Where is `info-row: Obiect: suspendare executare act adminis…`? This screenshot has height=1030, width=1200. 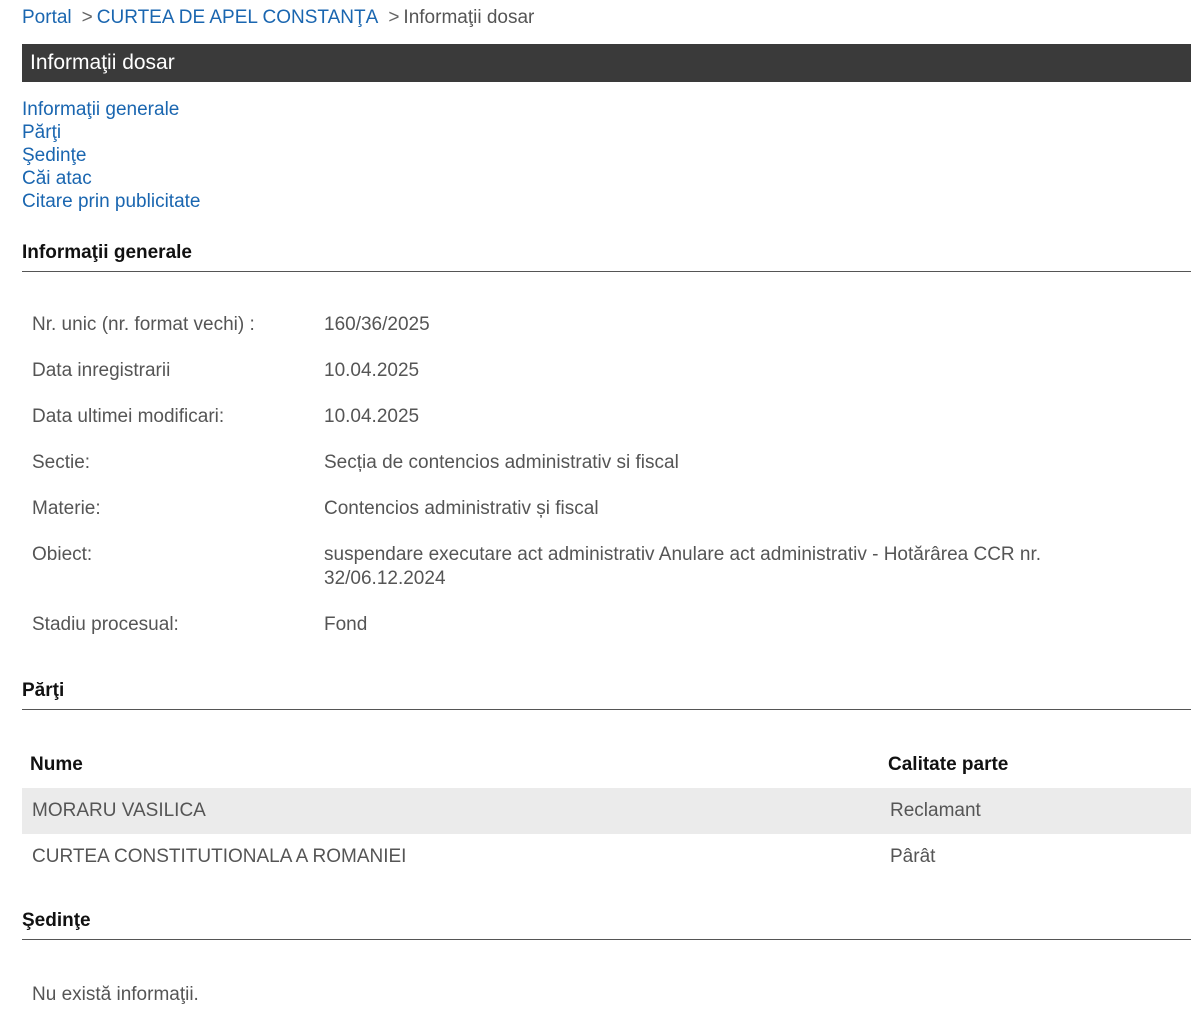
info-row: Obiect: suspendare executare act adminis… is located at coordinates (602, 578).